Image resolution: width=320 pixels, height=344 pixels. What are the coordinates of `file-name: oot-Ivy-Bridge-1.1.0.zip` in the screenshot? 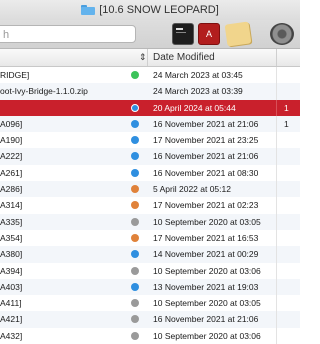 It's located at (44, 91).